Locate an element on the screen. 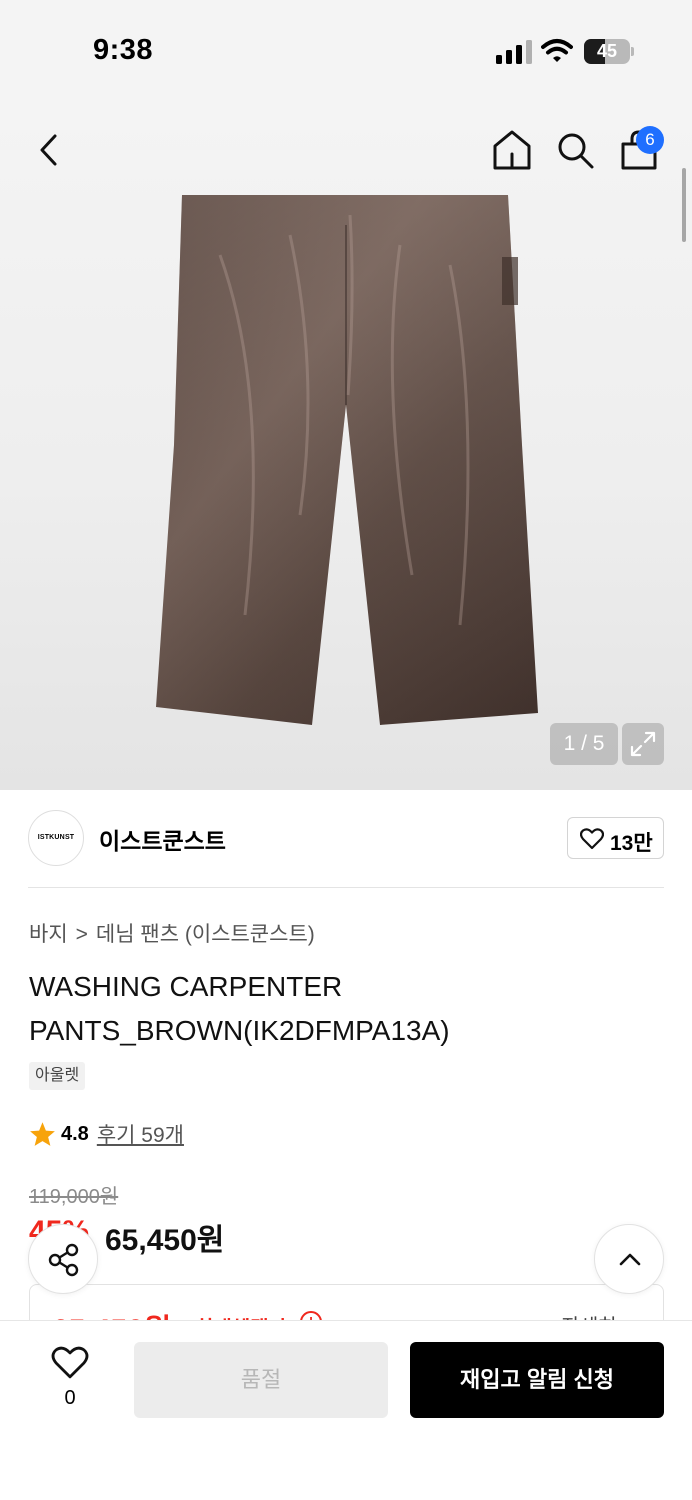 The image size is (692, 1500). original-price: 119,000원 is located at coordinates (74, 1197).